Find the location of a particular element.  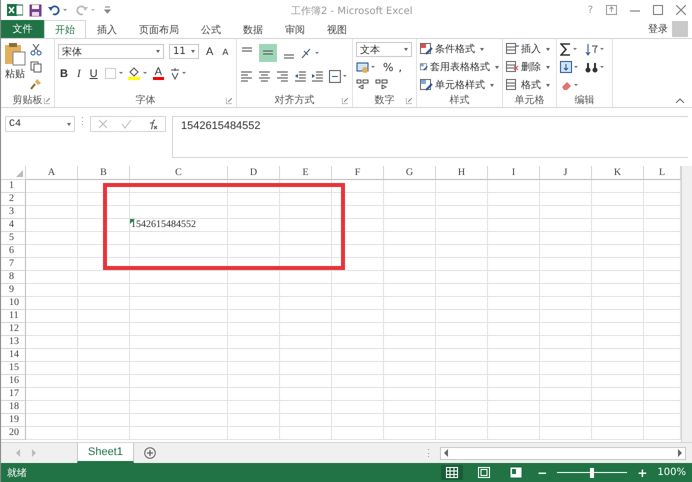

row-header: 15 is located at coordinates (13, 368).